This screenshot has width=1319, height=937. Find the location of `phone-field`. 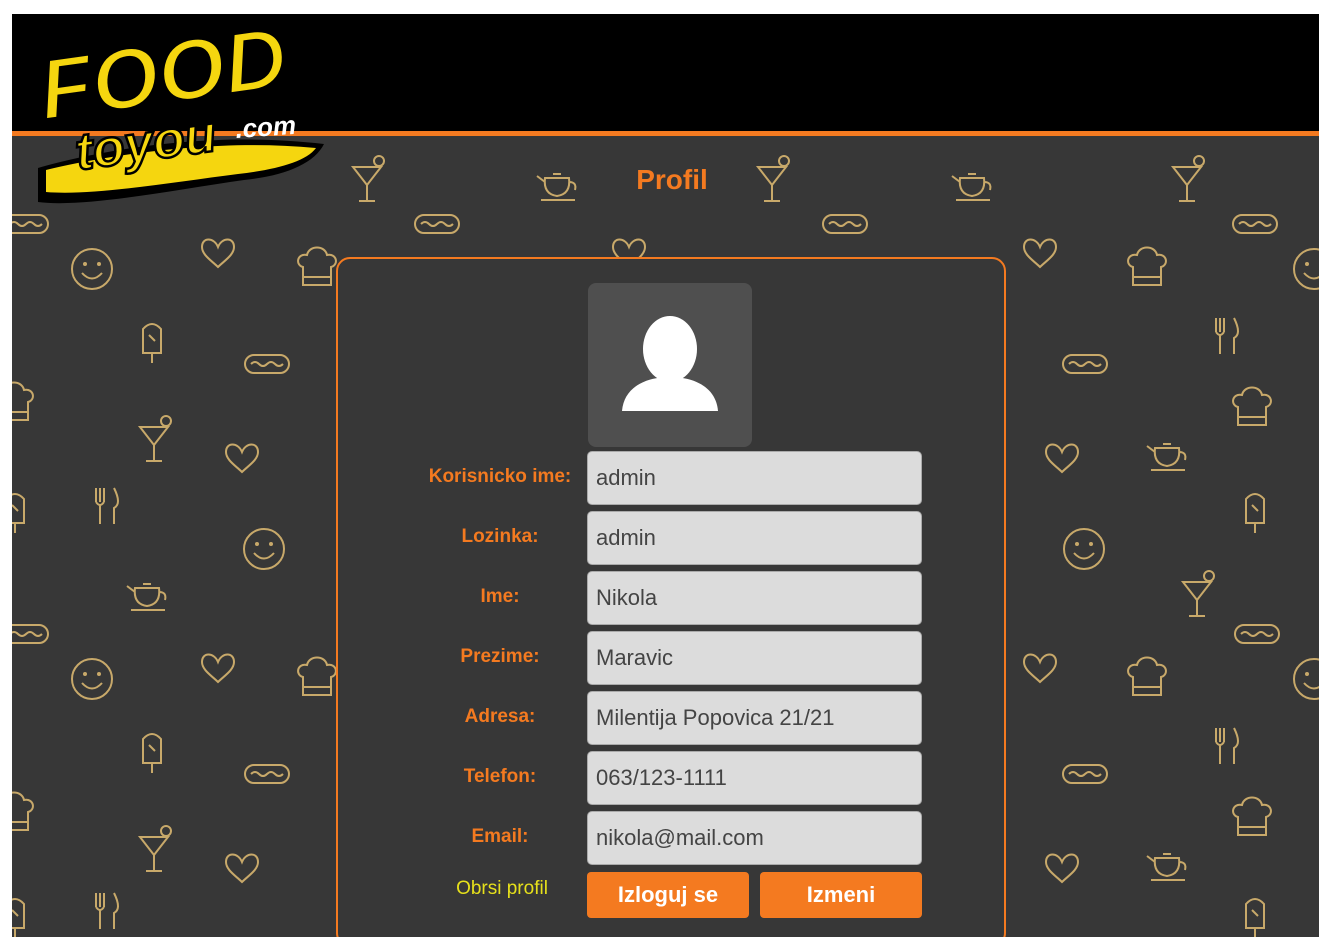

phone-field is located at coordinates (754, 778).